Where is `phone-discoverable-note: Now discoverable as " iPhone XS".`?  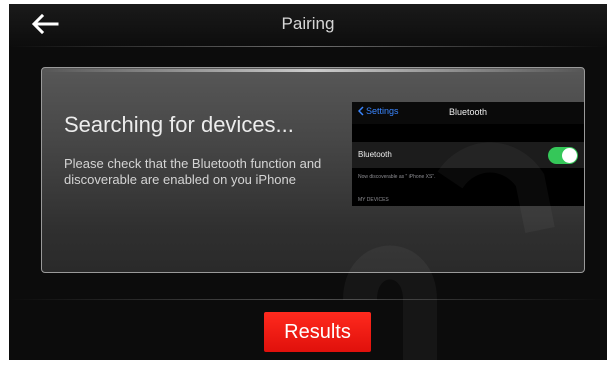 phone-discoverable-note: Now discoverable as " iPhone XS". is located at coordinates (397, 177).